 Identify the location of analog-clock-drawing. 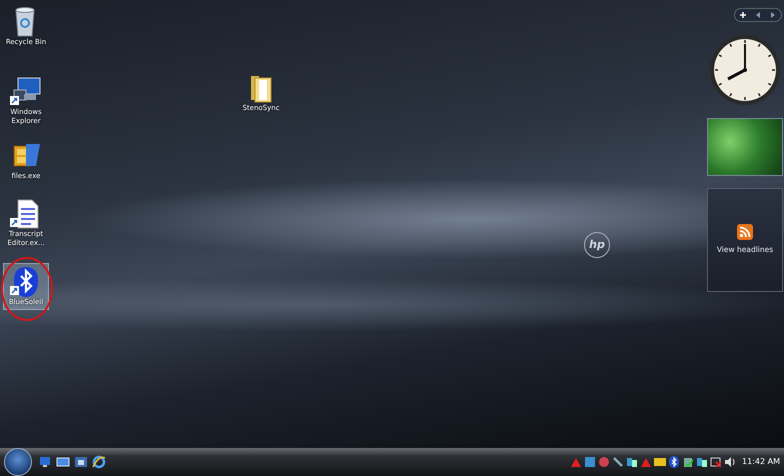
(745, 70).